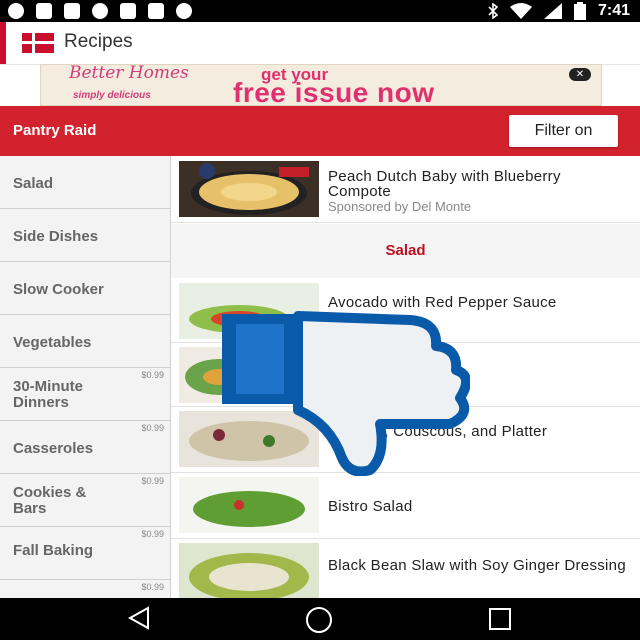 The width and height of the screenshot is (640, 640). I want to click on sidebar-item-cookies-bars: $0.99 Cookies & Bars, so click(85, 500).